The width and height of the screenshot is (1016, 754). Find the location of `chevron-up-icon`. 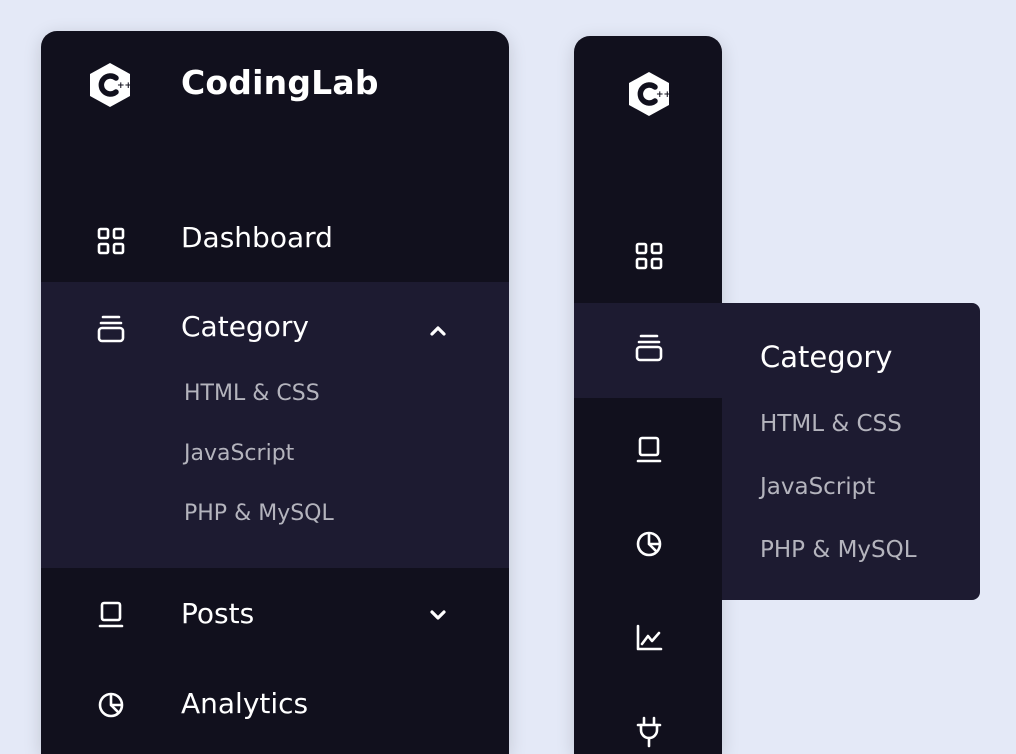

chevron-up-icon is located at coordinates (438, 331).